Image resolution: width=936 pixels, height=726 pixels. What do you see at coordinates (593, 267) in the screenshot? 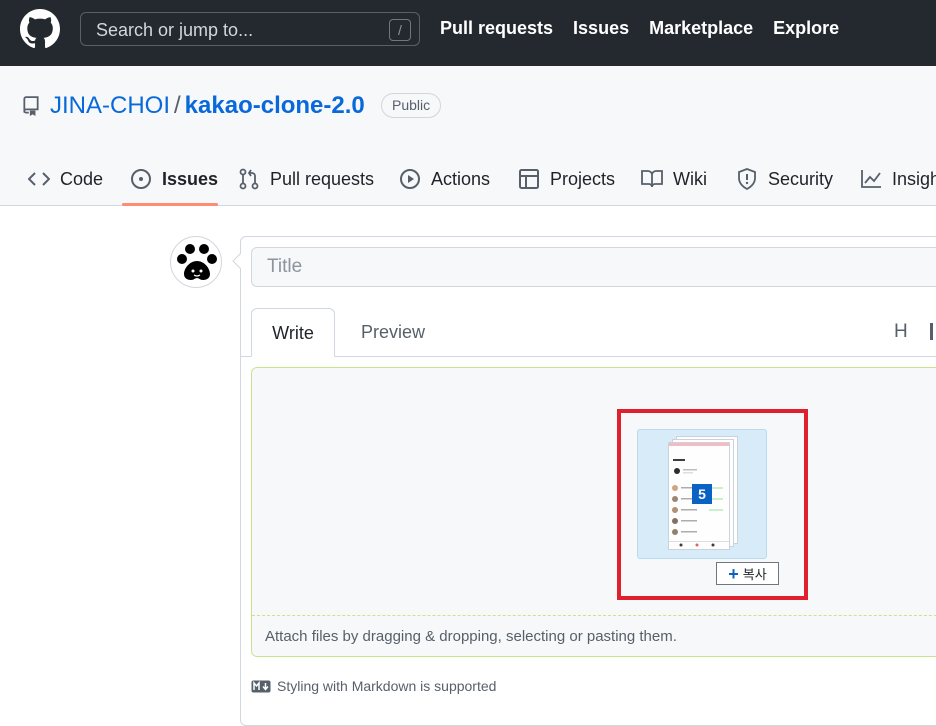
I see `issue-title-input` at bounding box center [593, 267].